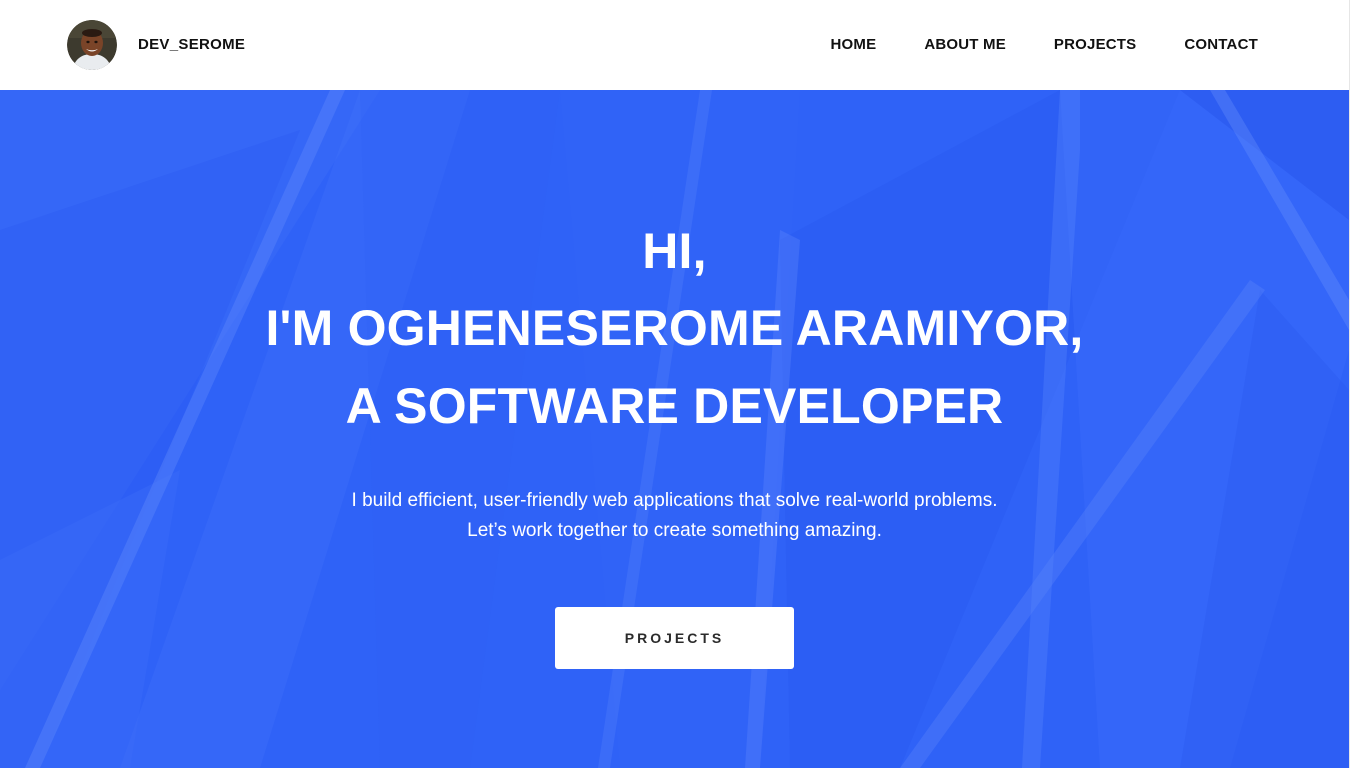  Describe the element at coordinates (674, 328) in the screenshot. I see `hero-intro: I'M OGHENESEROME ARAMIYOR,` at that location.